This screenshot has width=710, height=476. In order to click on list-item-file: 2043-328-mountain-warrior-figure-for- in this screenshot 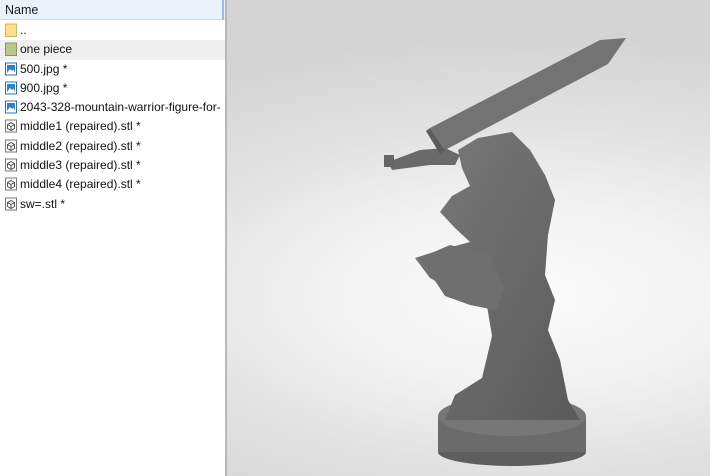, I will do `click(112, 107)`.